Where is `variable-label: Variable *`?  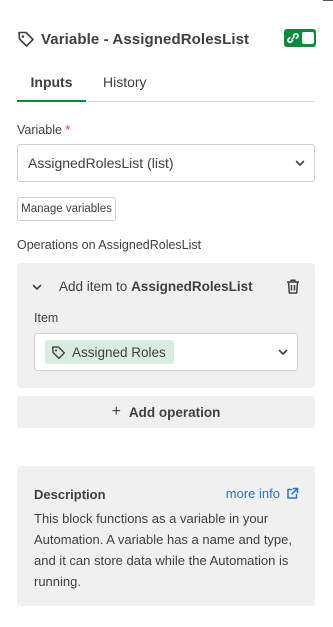
variable-label: Variable * is located at coordinates (43, 130).